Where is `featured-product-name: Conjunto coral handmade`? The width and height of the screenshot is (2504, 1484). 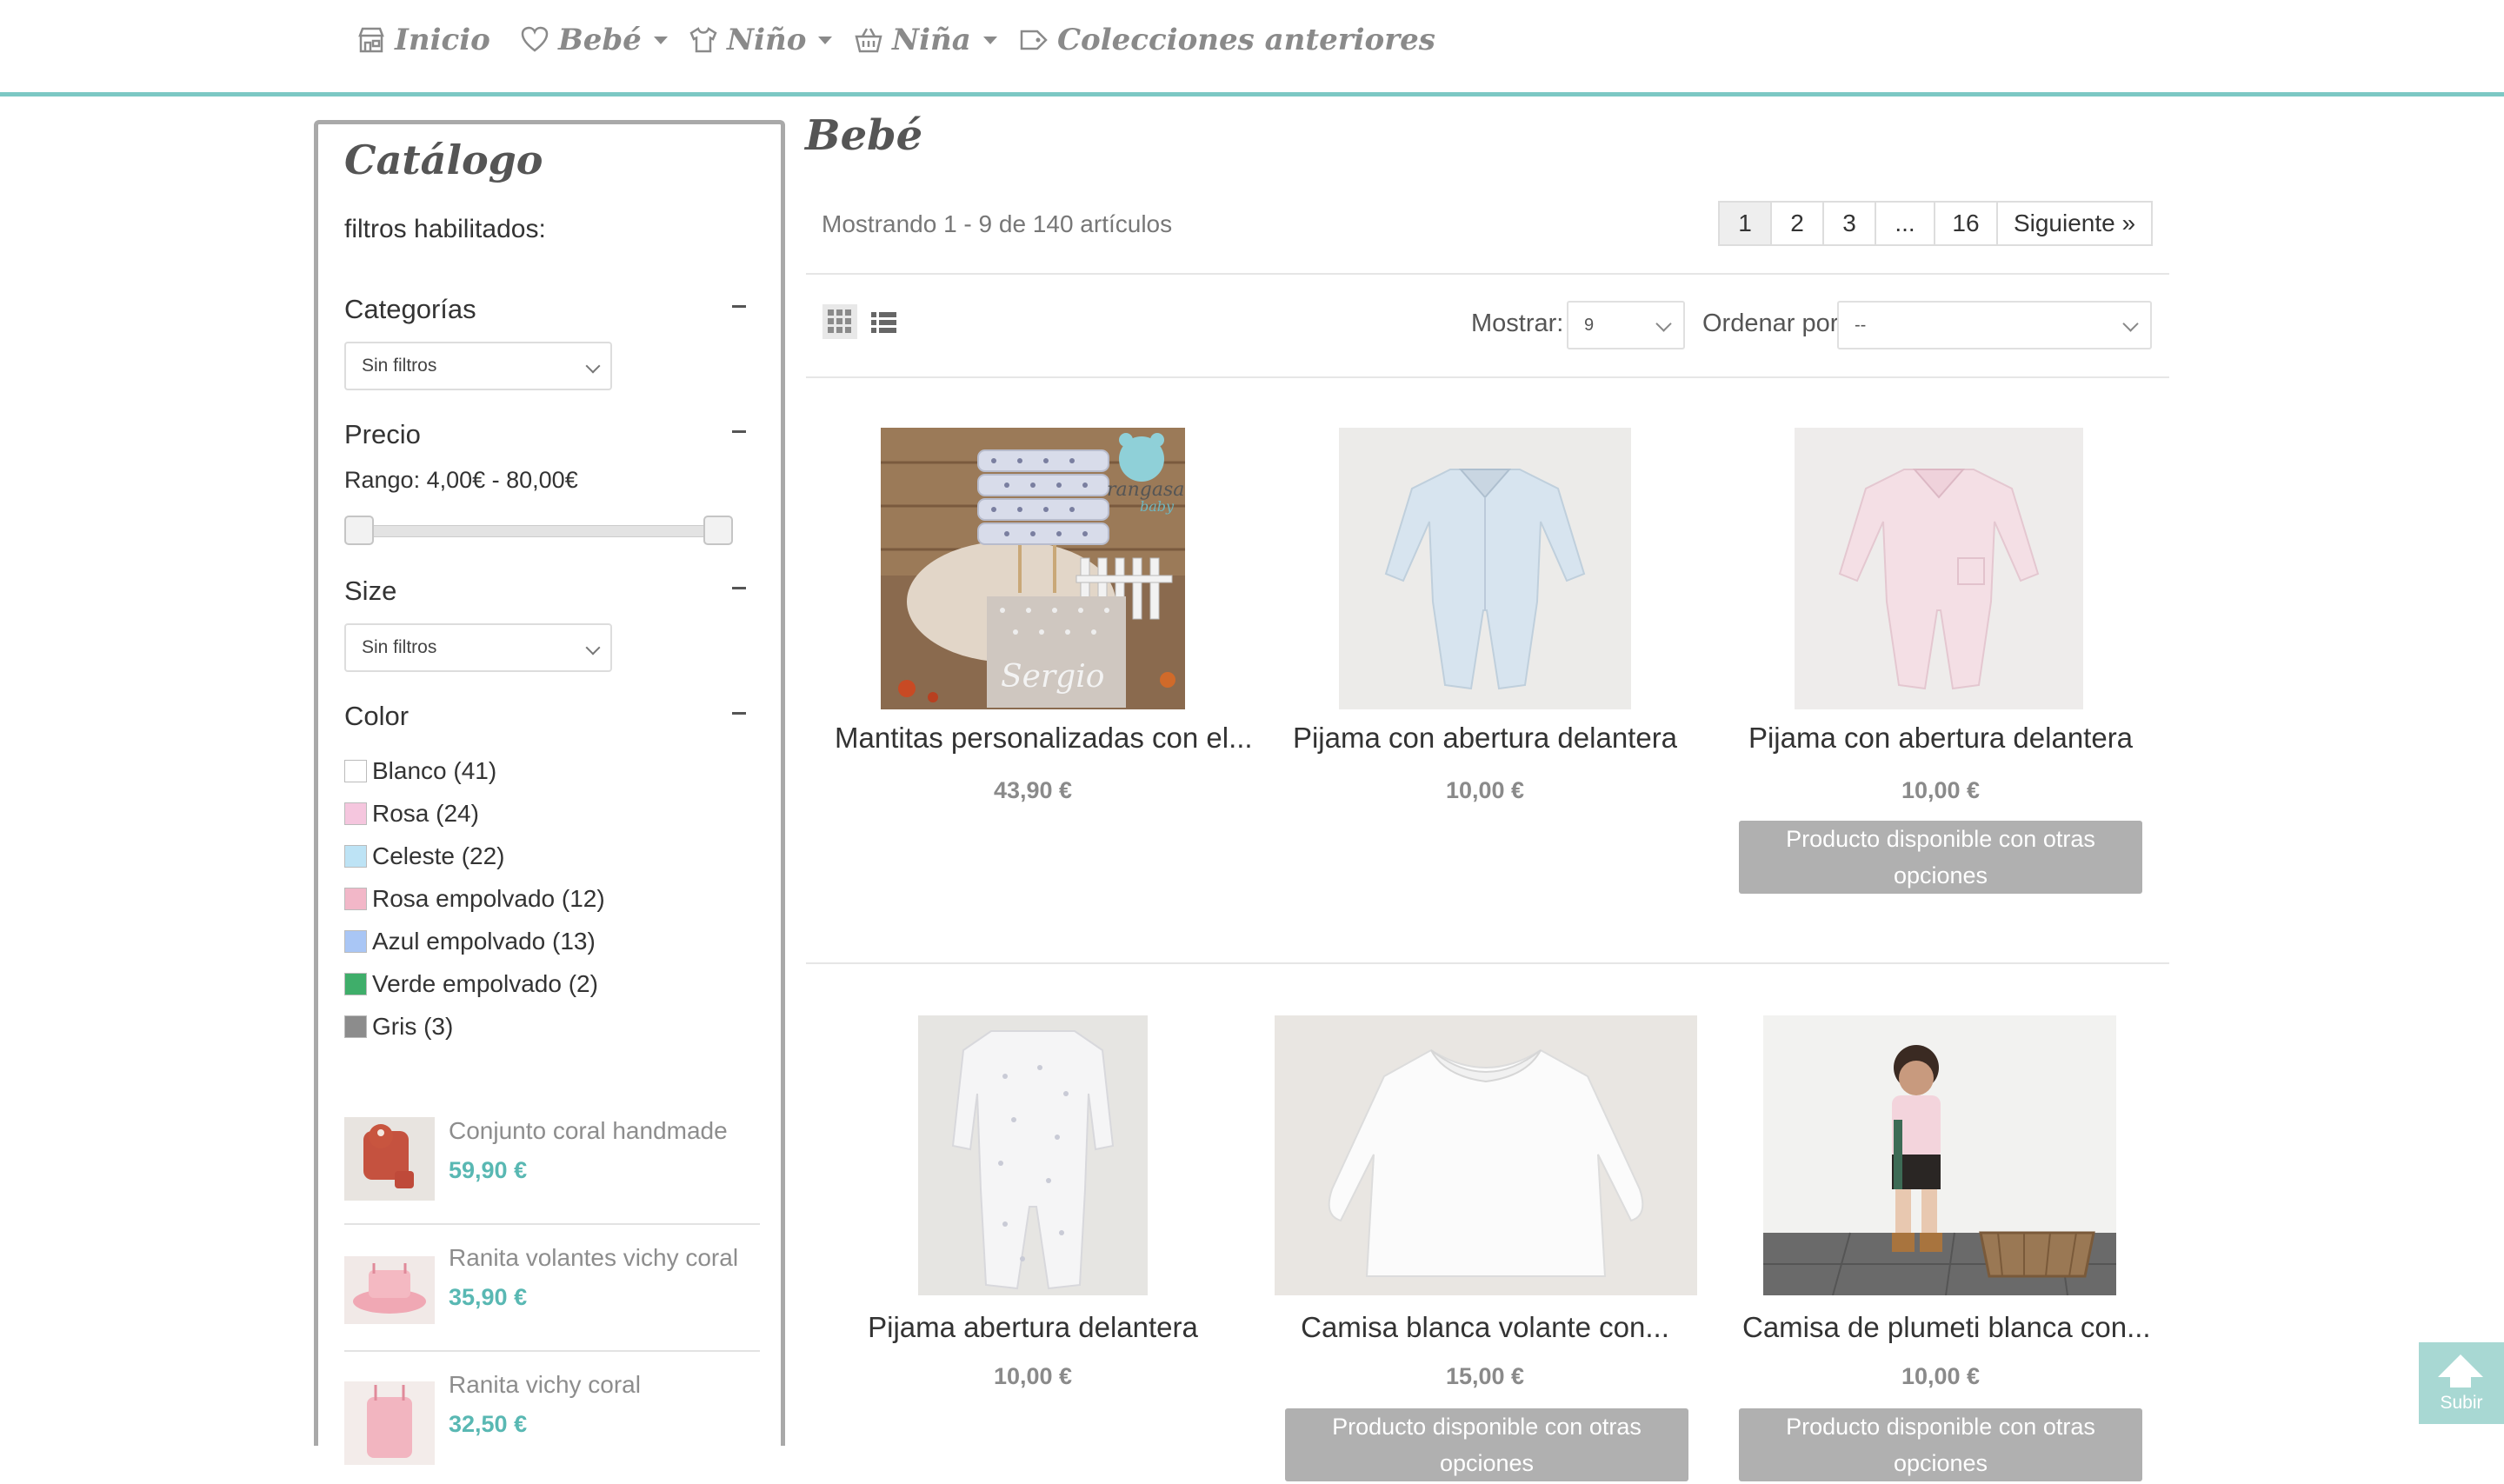
featured-product-name: Conjunto coral handmade is located at coordinates (588, 1131).